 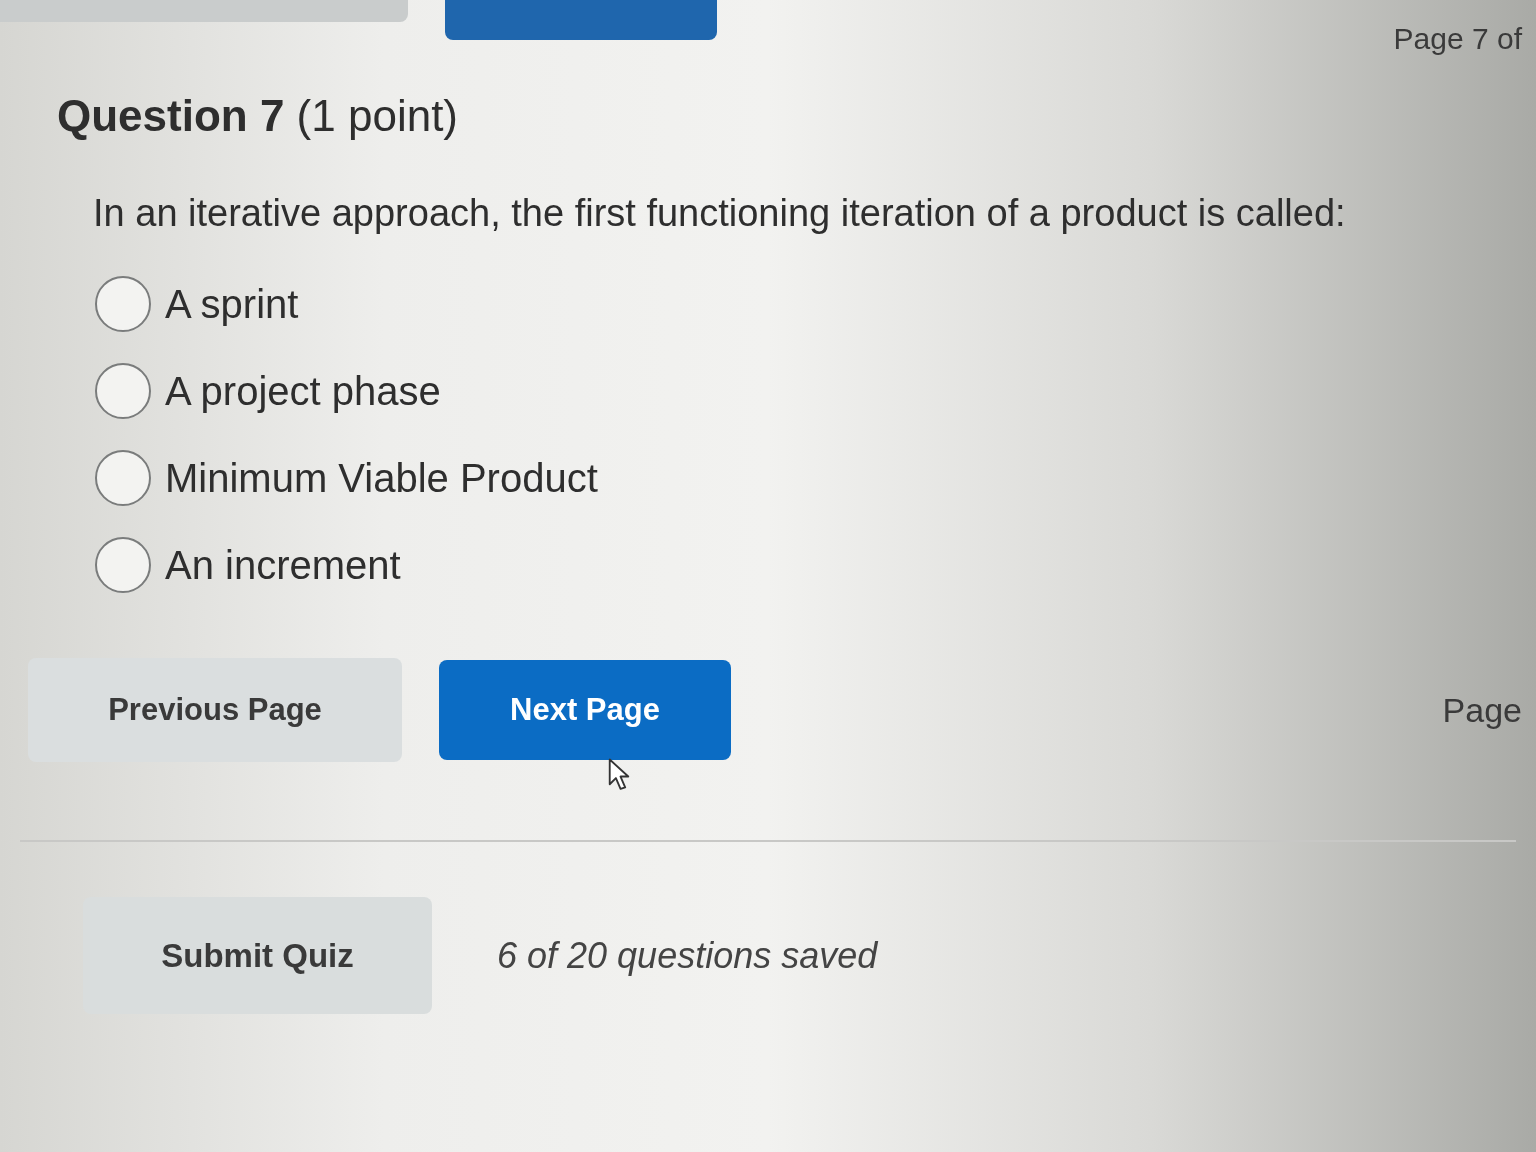 What do you see at coordinates (1457, 39) in the screenshot?
I see `page-indicator: Page 7 of` at bounding box center [1457, 39].